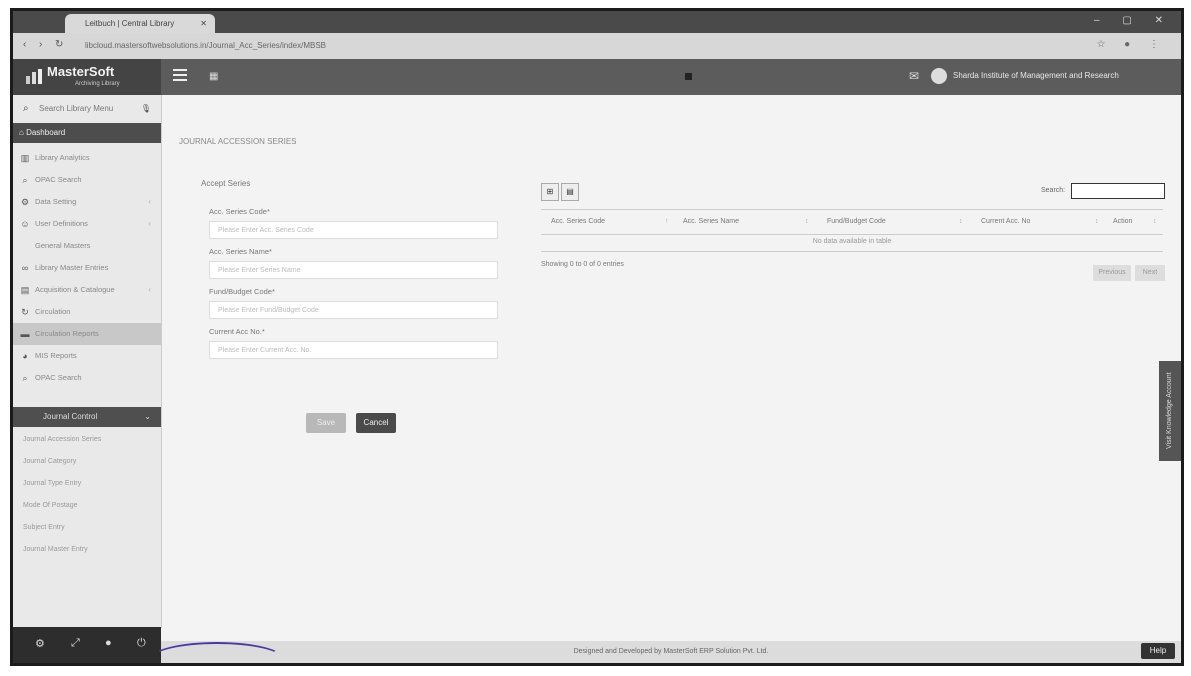 This screenshot has width=1191, height=676. I want to click on reload-icon: ↻, so click(59, 44).